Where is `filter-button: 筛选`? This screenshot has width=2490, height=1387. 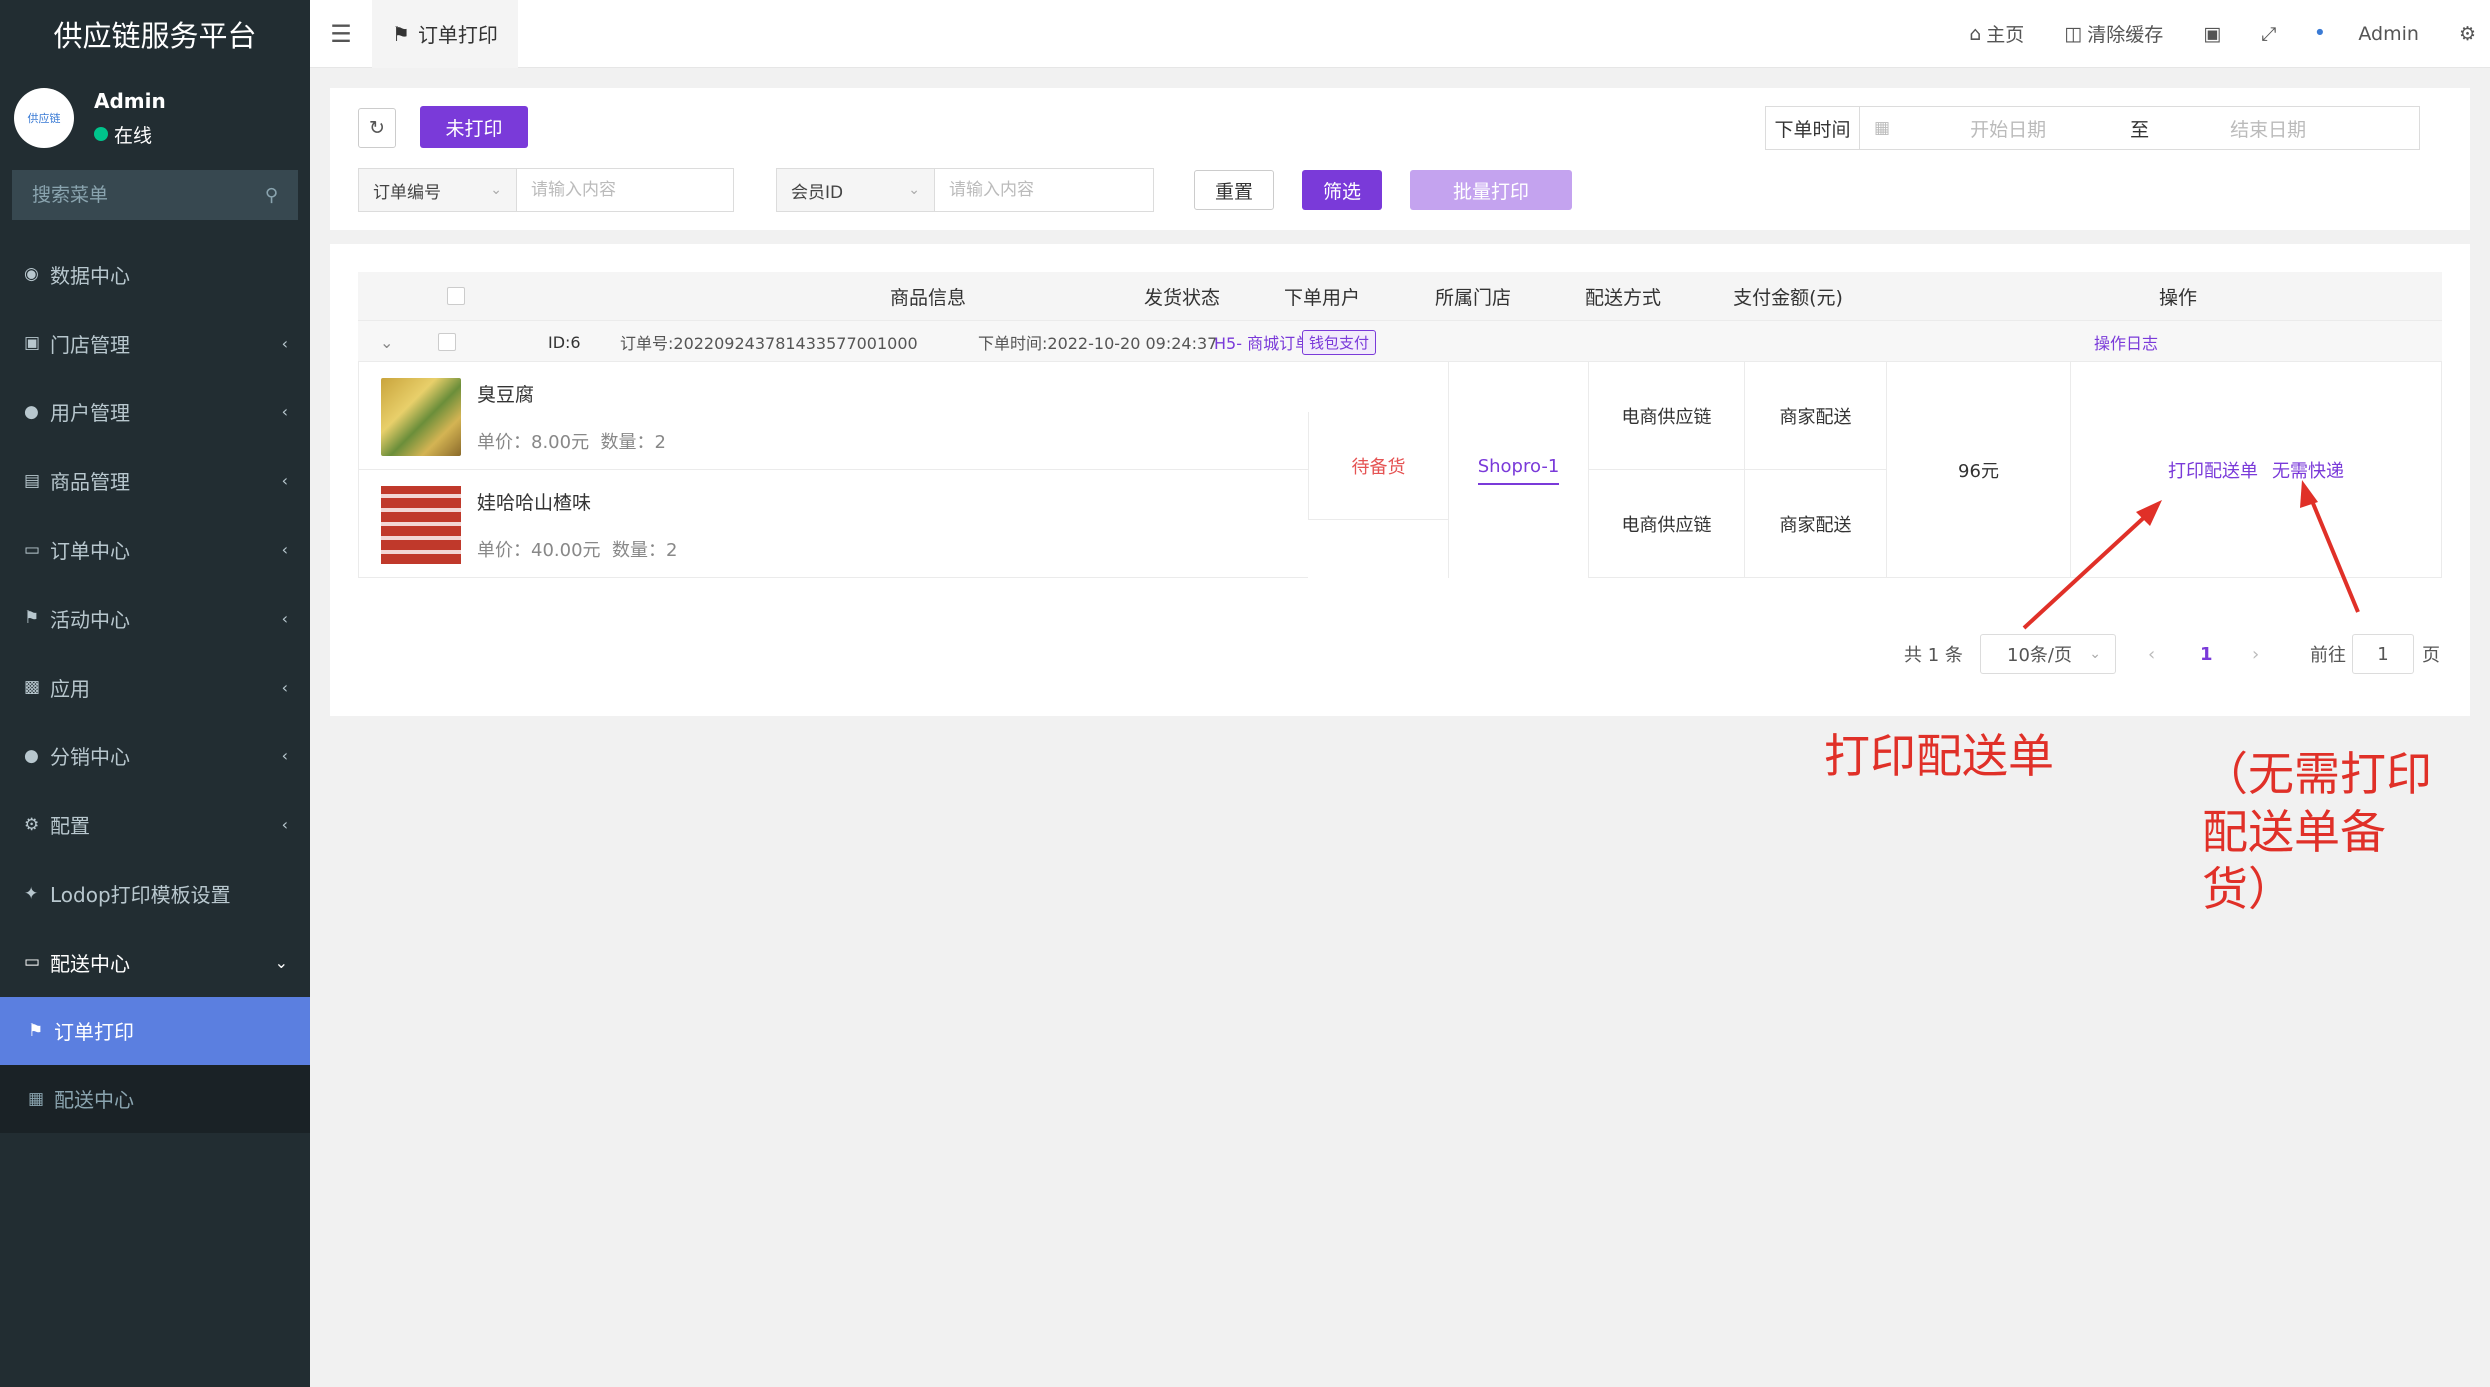
filter-button: 筛选 is located at coordinates (1342, 190).